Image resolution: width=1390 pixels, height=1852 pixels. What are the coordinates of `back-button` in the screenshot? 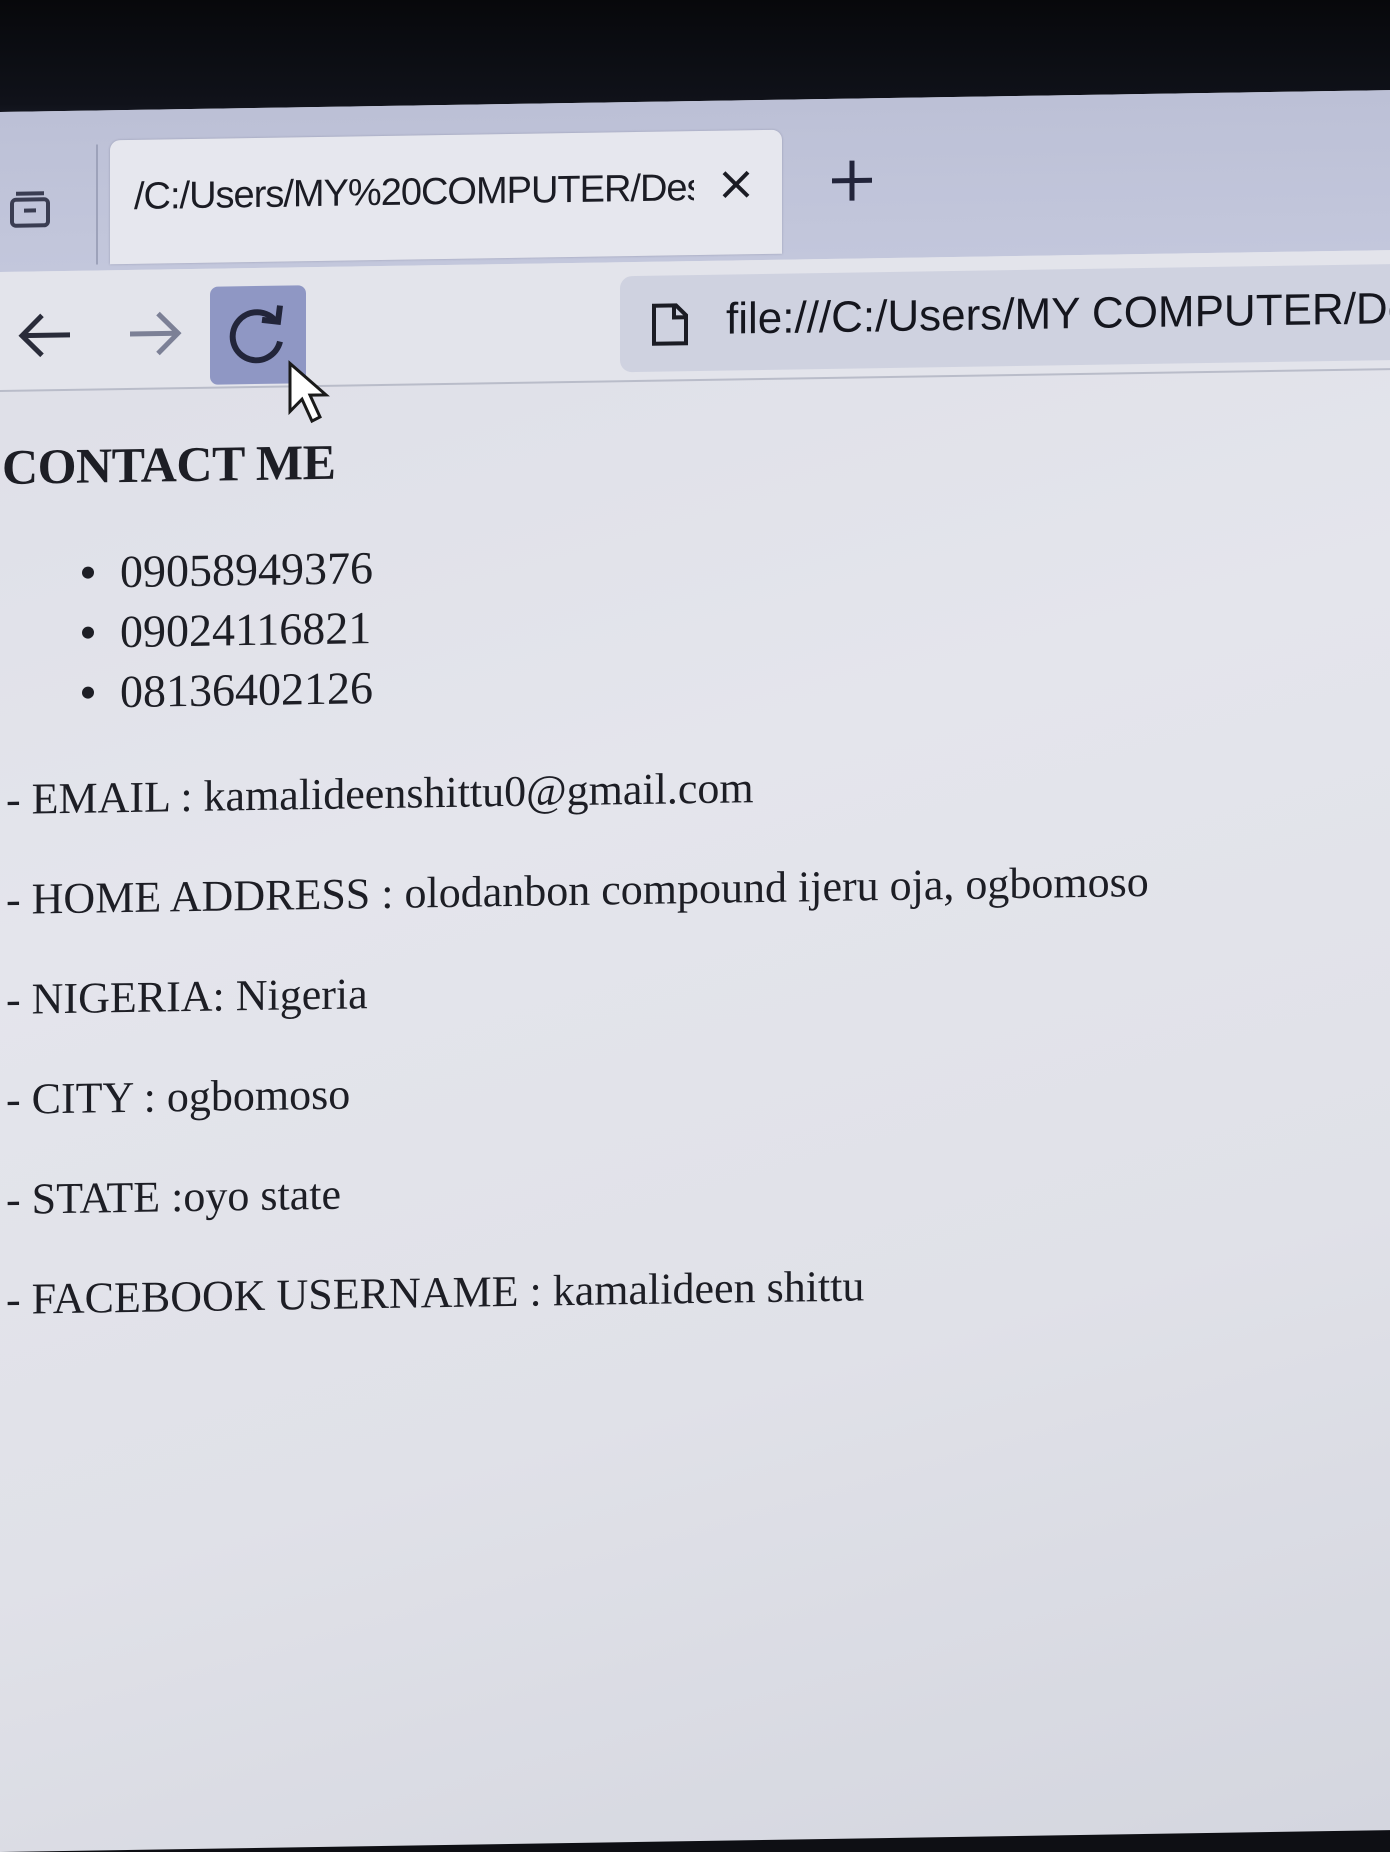 It's located at (48, 335).